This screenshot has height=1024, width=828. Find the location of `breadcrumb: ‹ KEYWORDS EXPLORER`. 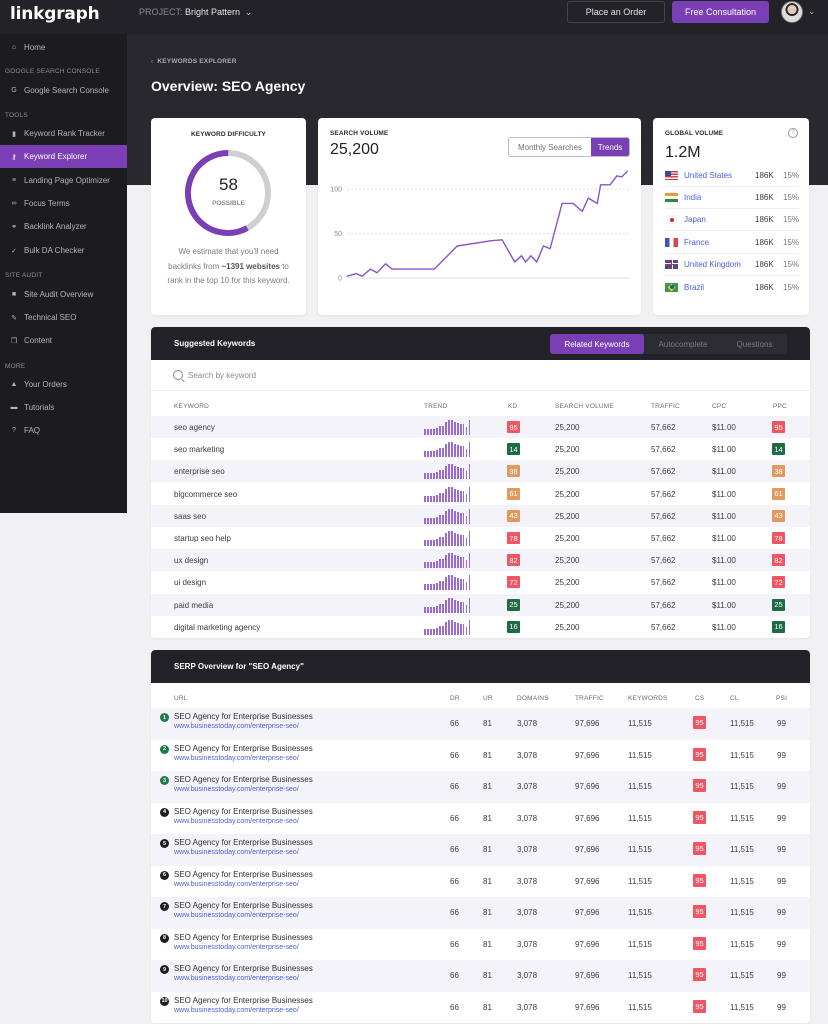

breadcrumb: ‹ KEYWORDS EXPLORER is located at coordinates (194, 61).